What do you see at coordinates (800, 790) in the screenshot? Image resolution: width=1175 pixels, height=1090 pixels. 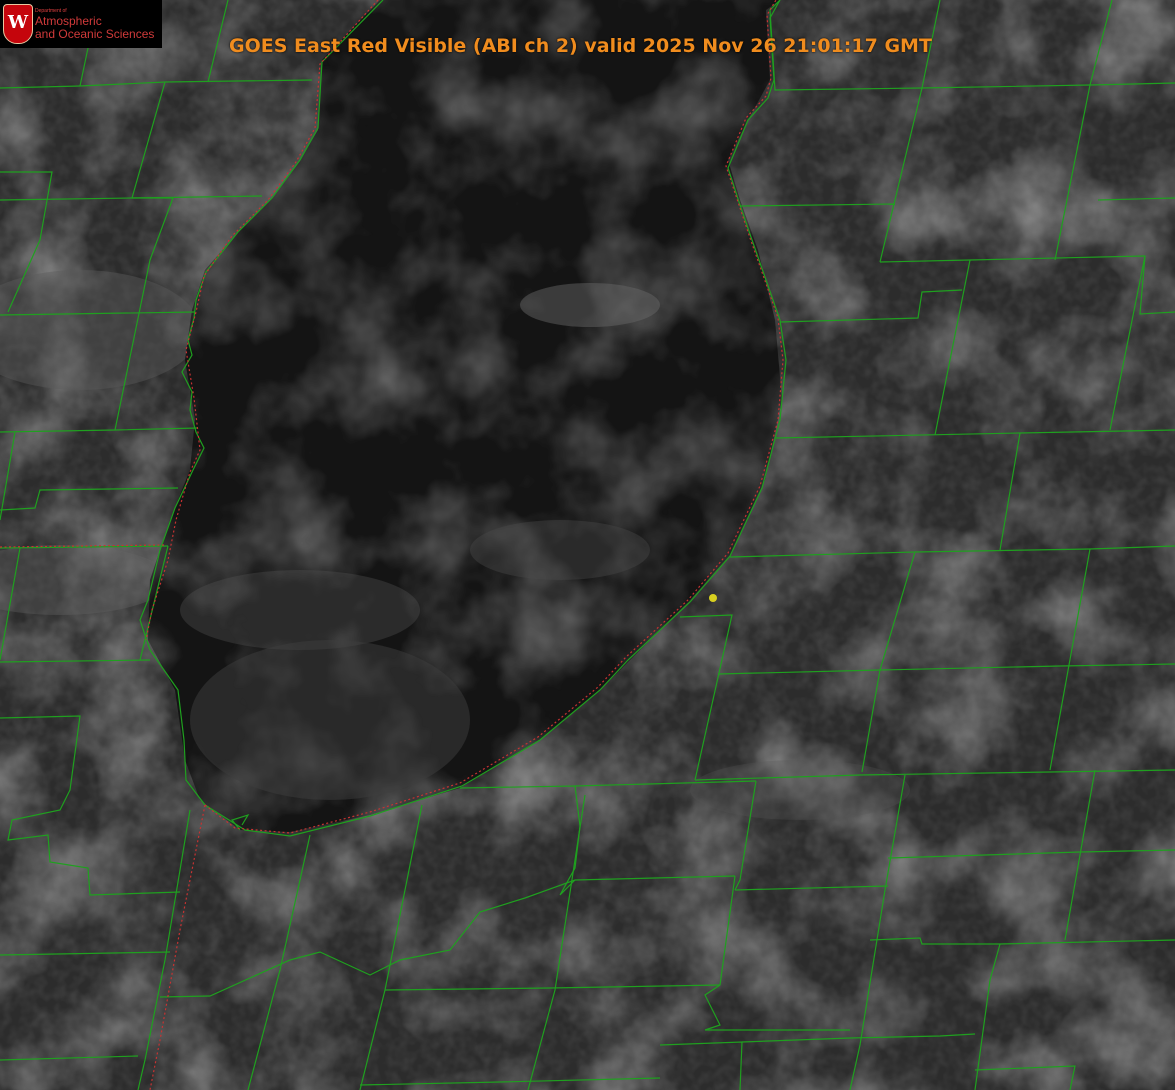 I see `cloud-band-southeast` at bounding box center [800, 790].